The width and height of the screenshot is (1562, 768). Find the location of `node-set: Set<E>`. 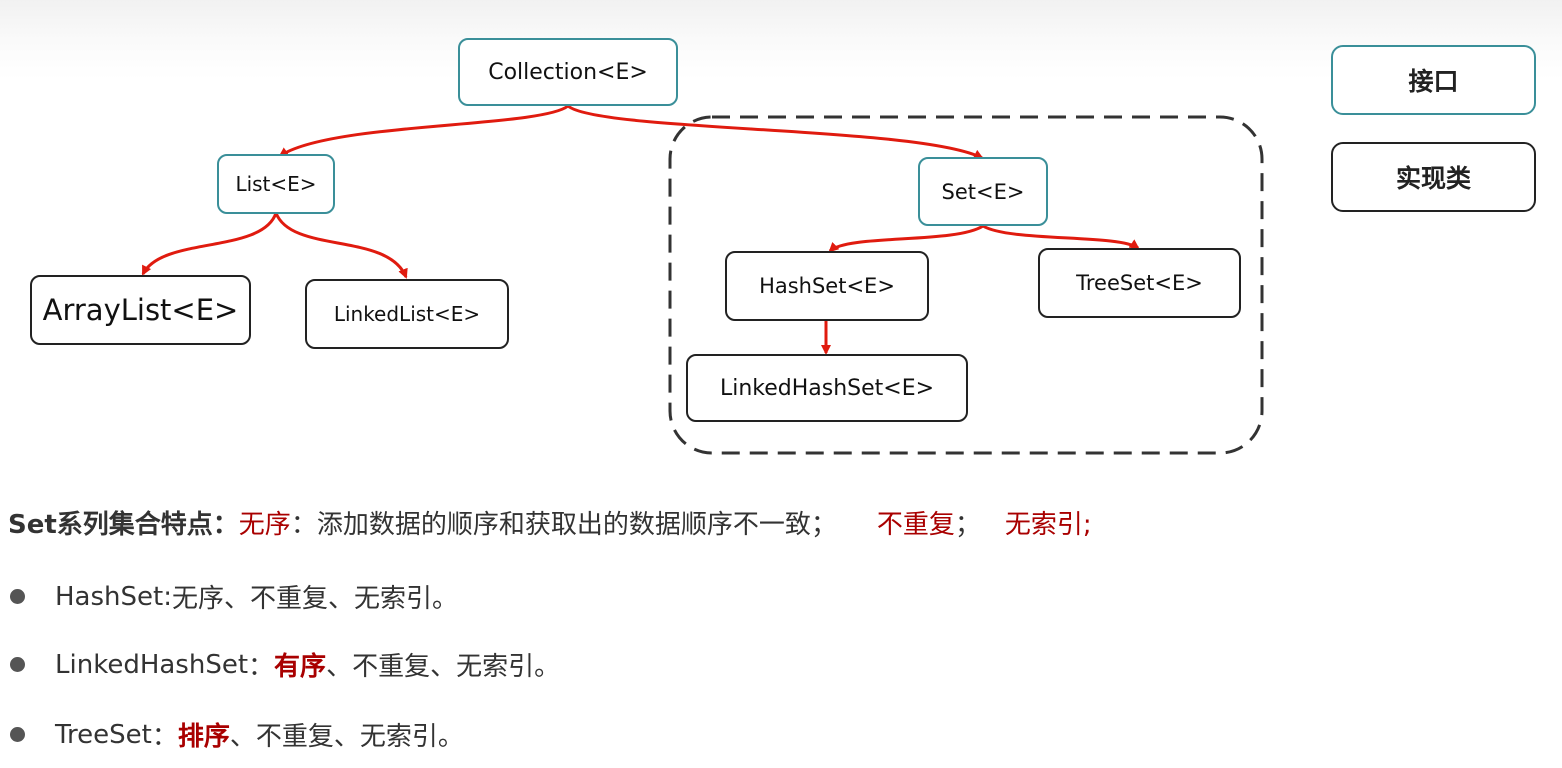

node-set: Set<E> is located at coordinates (983, 191).